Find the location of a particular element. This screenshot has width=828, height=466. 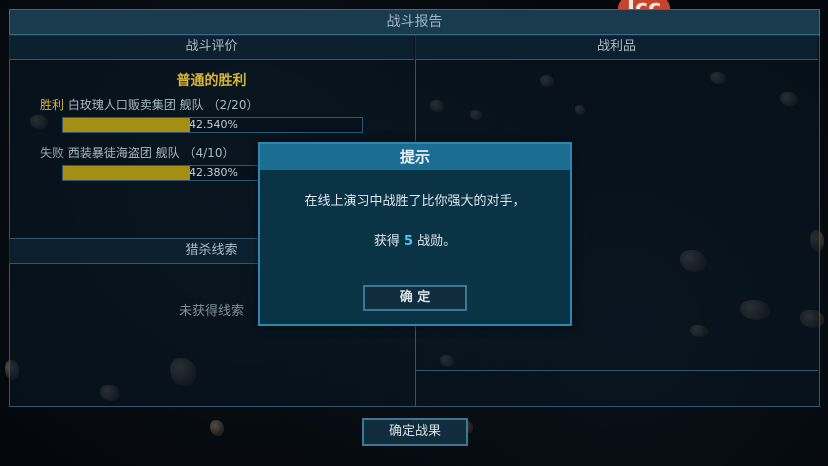

reward-value: 5 is located at coordinates (408, 241).